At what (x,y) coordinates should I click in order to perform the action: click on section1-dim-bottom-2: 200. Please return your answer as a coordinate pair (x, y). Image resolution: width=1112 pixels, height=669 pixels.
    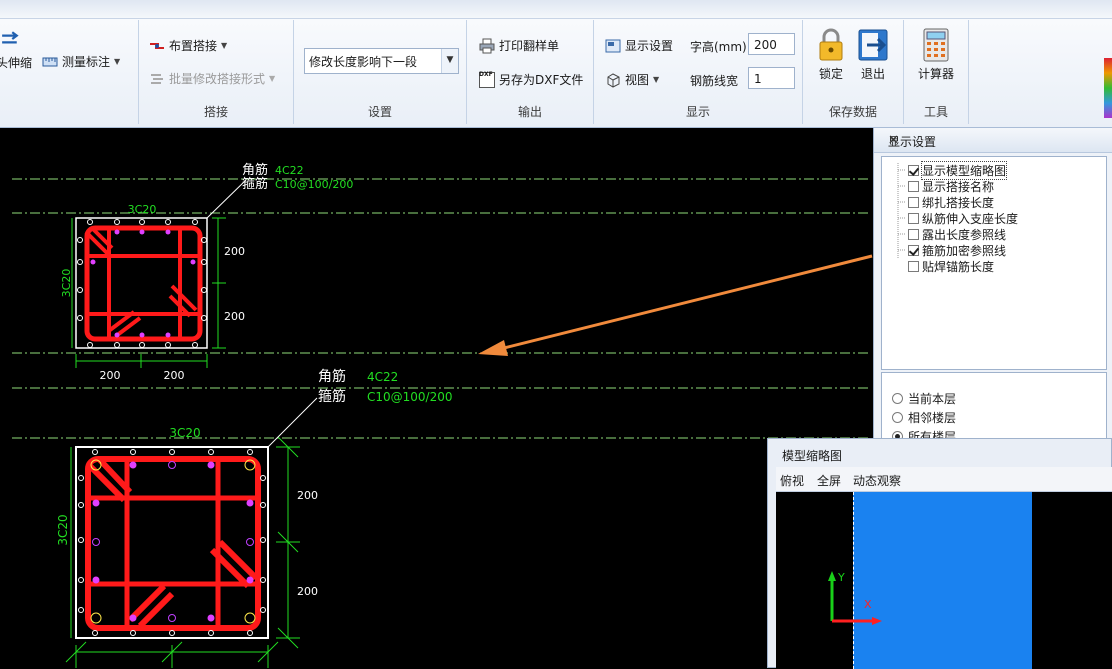
    Looking at the image, I should click on (174, 375).